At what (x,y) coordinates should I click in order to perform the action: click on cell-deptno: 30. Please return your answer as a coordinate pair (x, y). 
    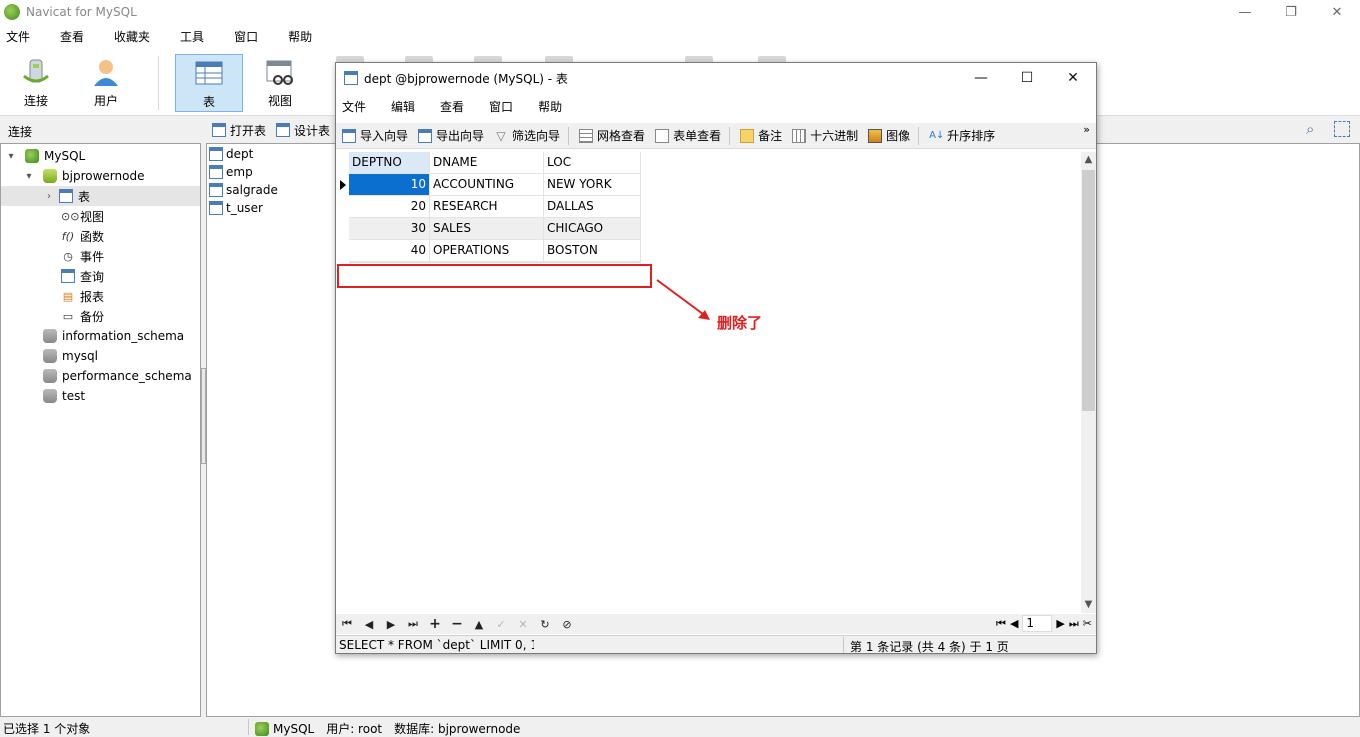
    Looking at the image, I should click on (389, 229).